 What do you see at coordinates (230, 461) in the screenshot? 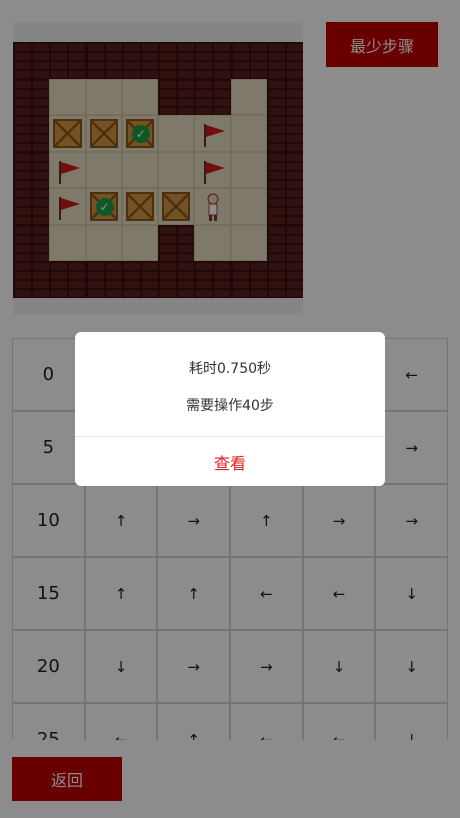
I see `view-button: 查看` at bounding box center [230, 461].